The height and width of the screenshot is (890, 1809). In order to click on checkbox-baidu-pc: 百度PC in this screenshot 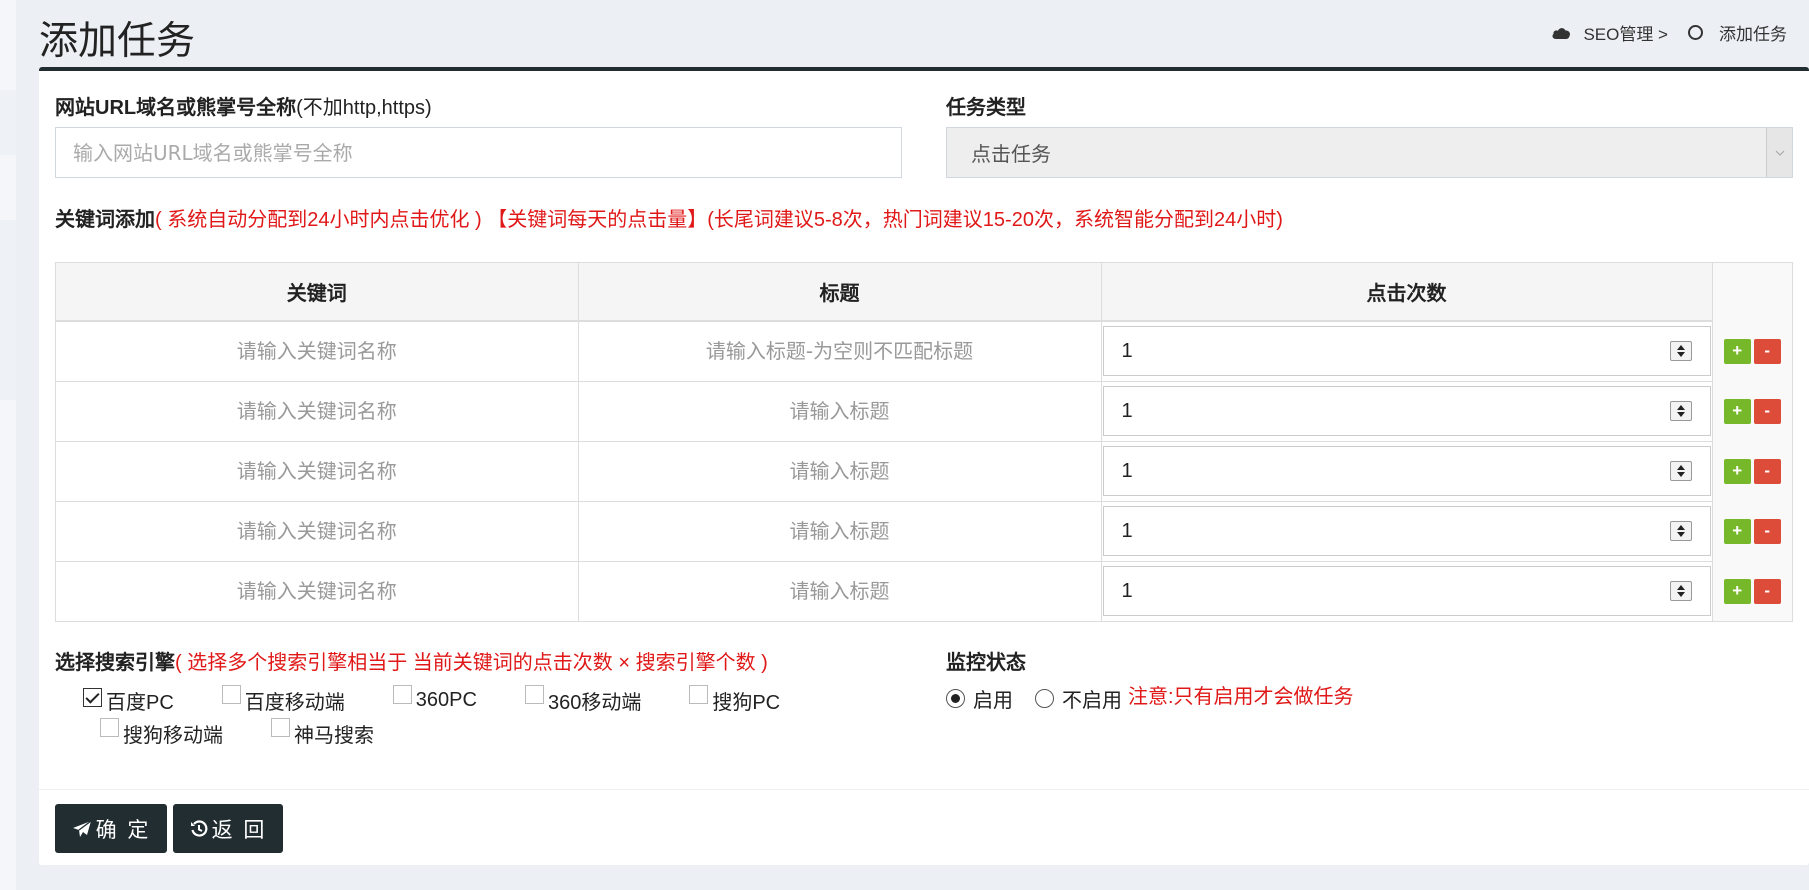, I will do `click(128, 700)`.